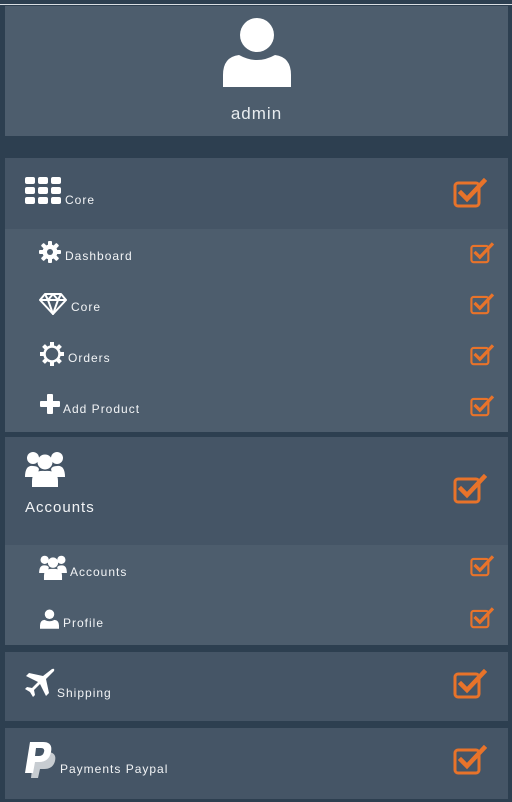 The width and height of the screenshot is (512, 802). What do you see at coordinates (89, 358) in the screenshot?
I see `menu-item-label: Orders` at bounding box center [89, 358].